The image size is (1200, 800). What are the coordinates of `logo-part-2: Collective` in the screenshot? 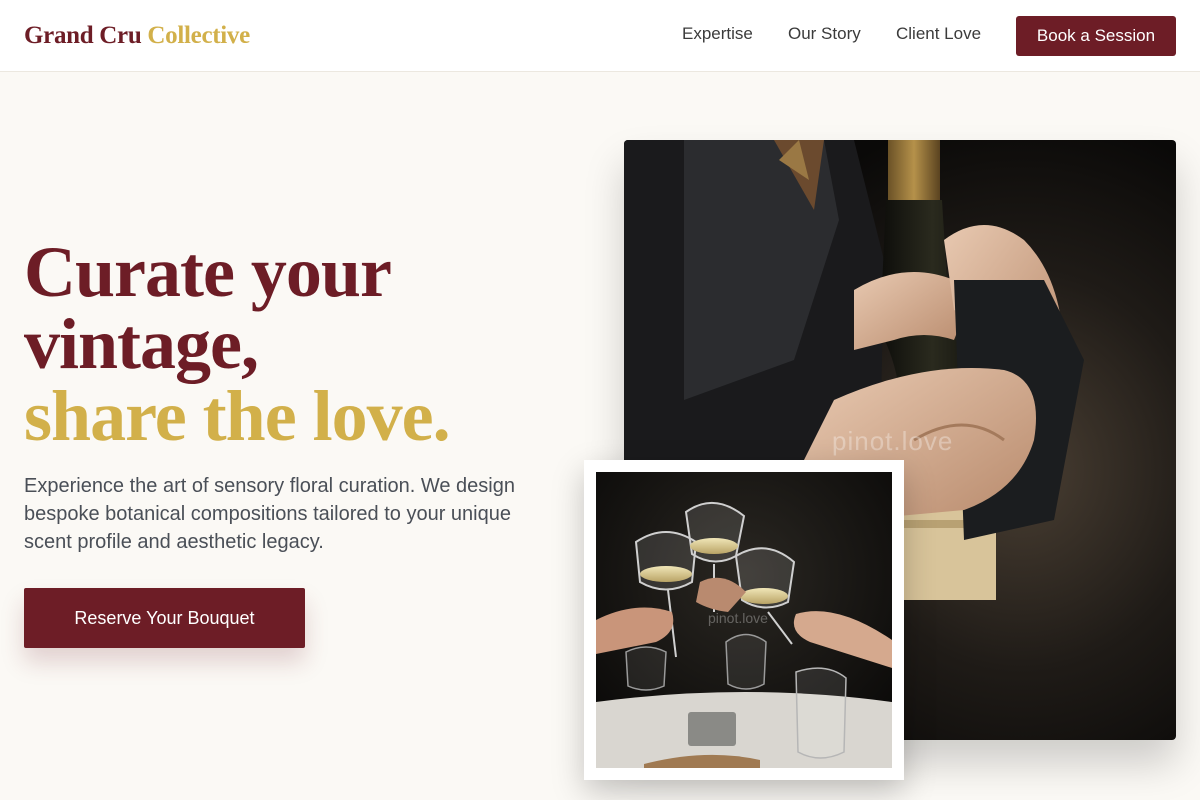 It's located at (198, 35).